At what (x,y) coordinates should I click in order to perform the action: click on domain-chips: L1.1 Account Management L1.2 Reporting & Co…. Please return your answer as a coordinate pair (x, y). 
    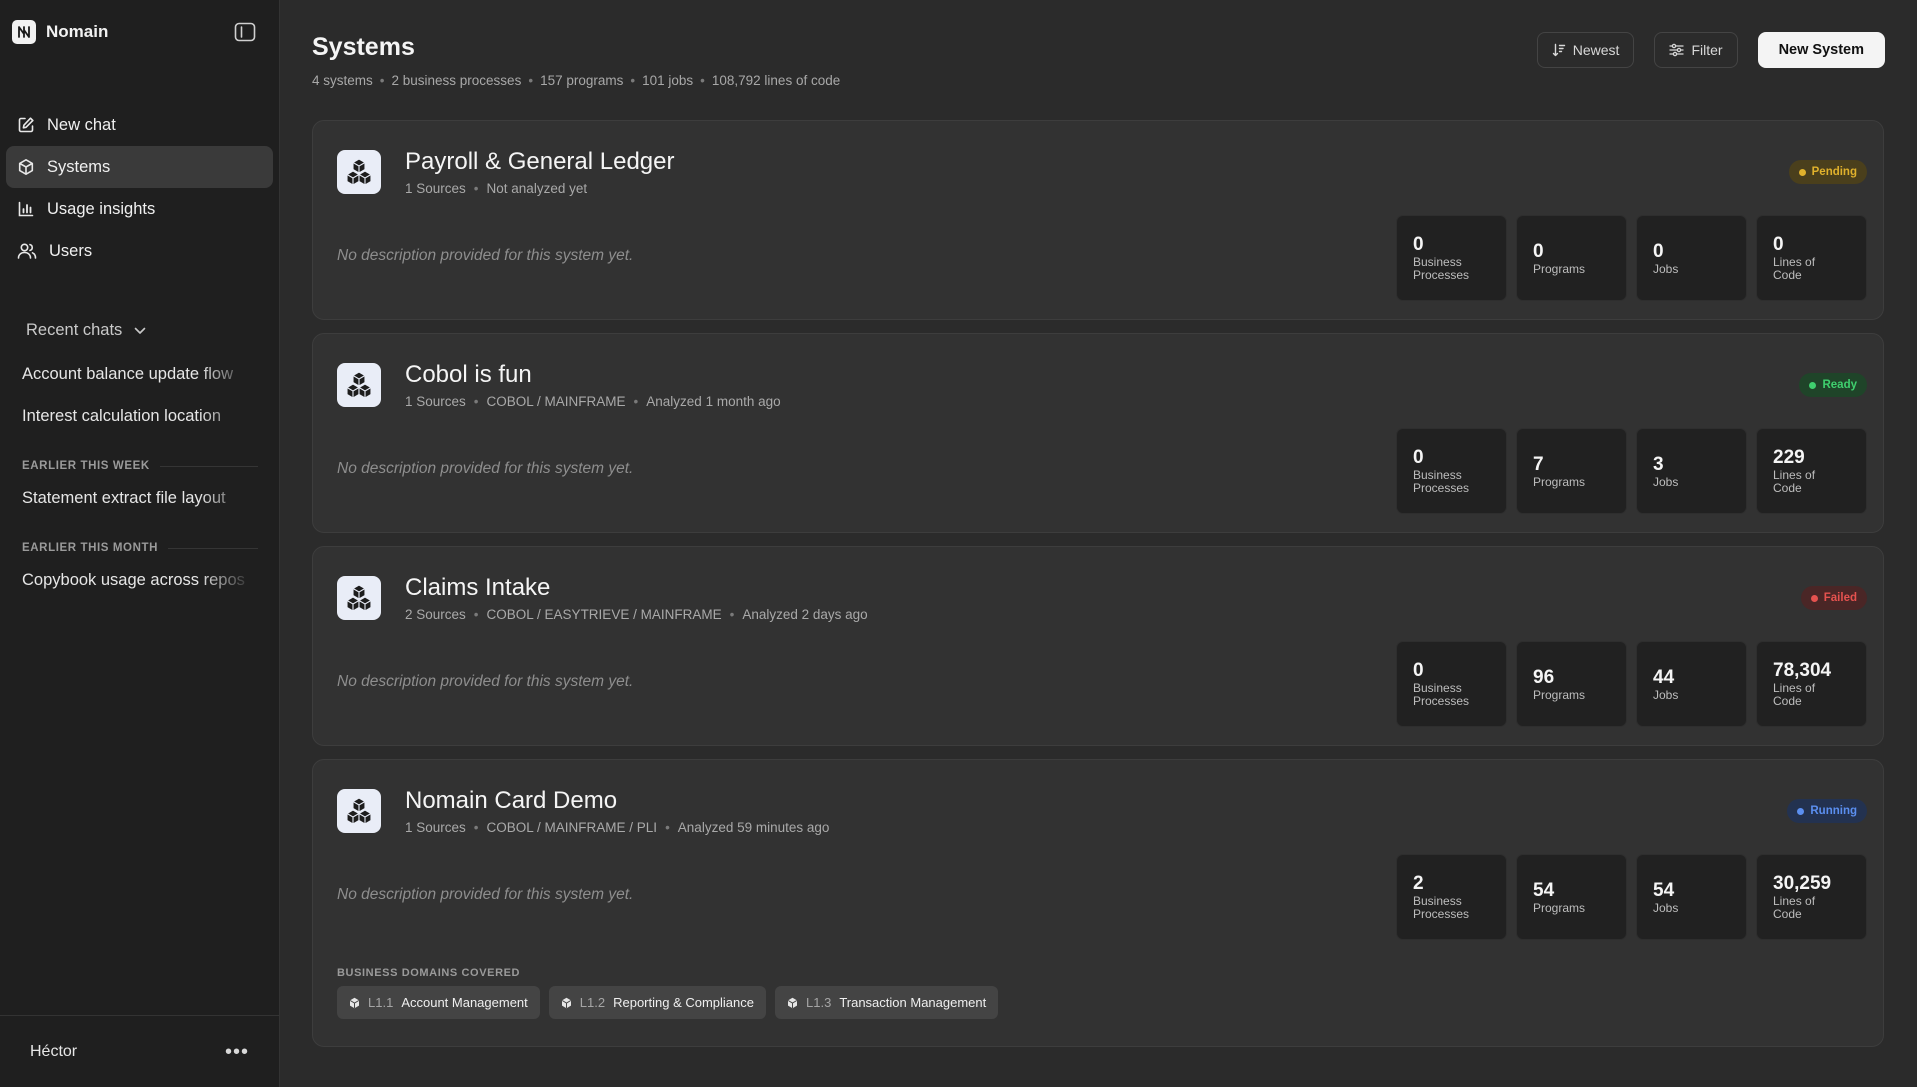
    Looking at the image, I should click on (668, 1002).